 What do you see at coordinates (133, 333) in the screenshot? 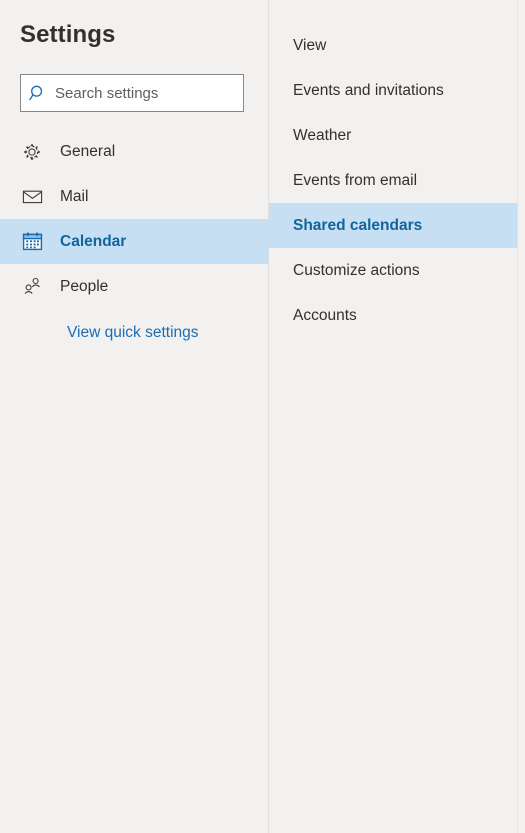
I see `view-quick-settings-link: View quick settings` at bounding box center [133, 333].